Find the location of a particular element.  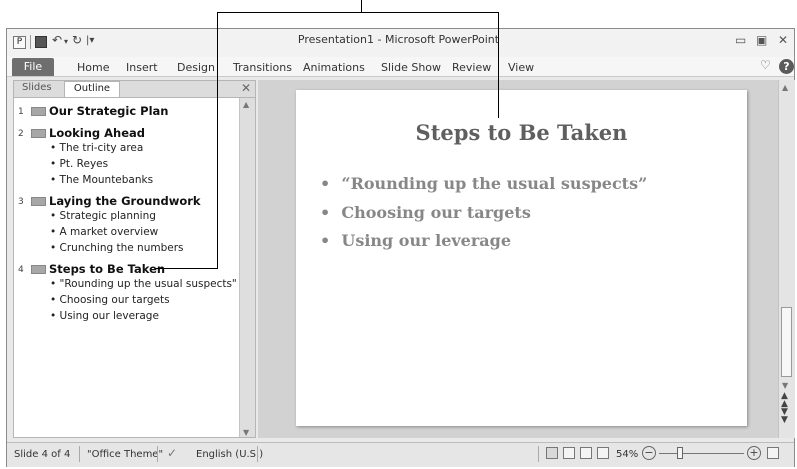

outline-scrollbar is located at coordinates (247, 267).